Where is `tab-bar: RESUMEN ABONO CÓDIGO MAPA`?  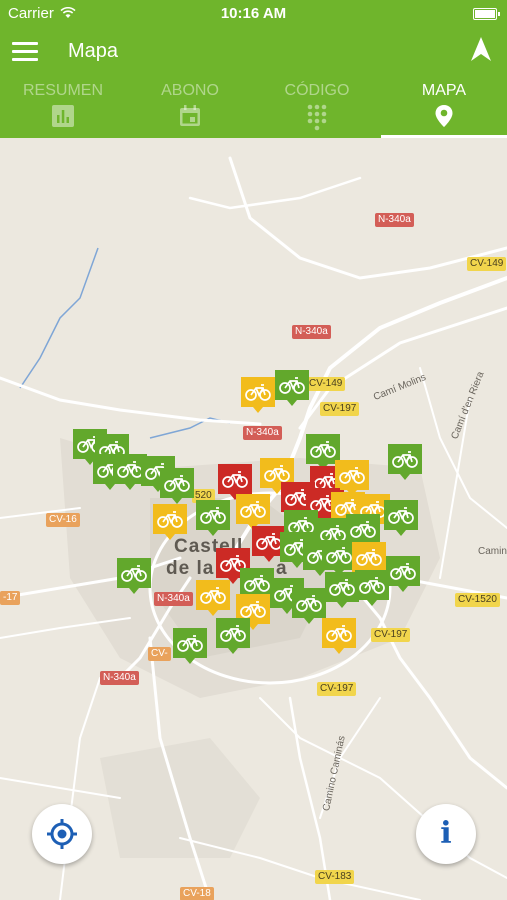 tab-bar: RESUMEN ABONO CÓDIGO MAPA is located at coordinates (253, 107).